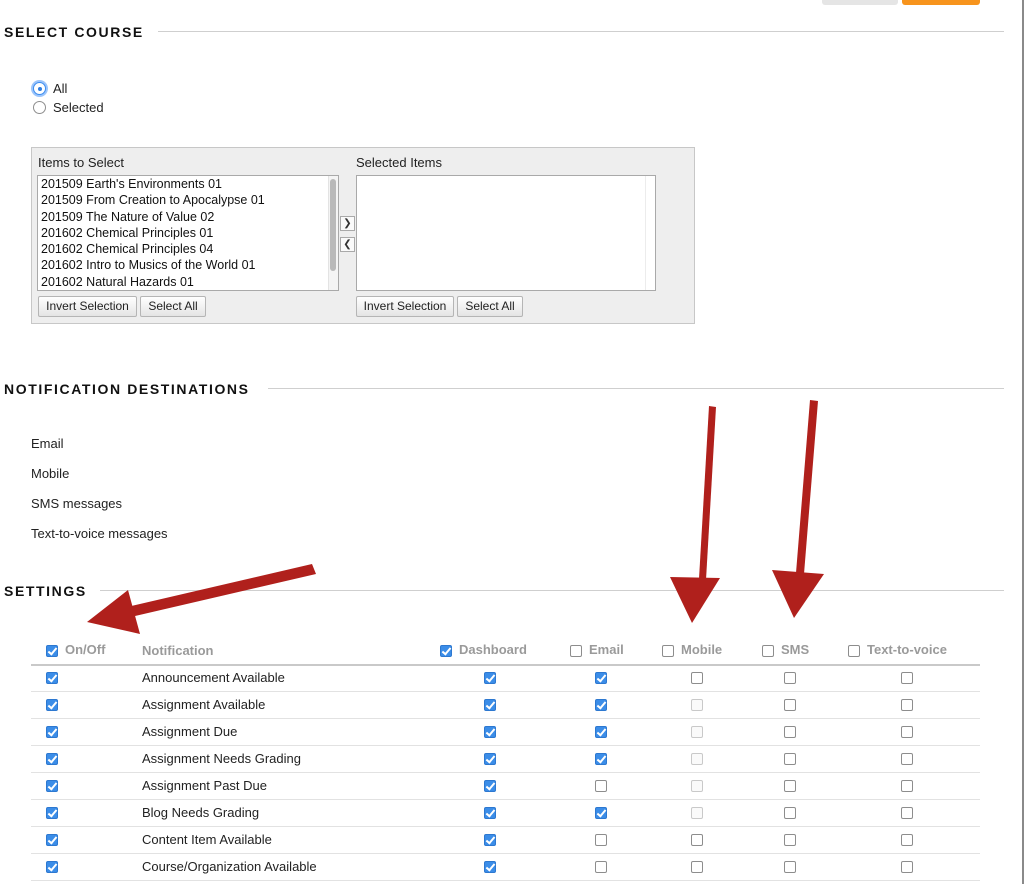 The width and height of the screenshot is (1024, 884). What do you see at coordinates (506, 233) in the screenshot?
I see `selected-items-list` at bounding box center [506, 233].